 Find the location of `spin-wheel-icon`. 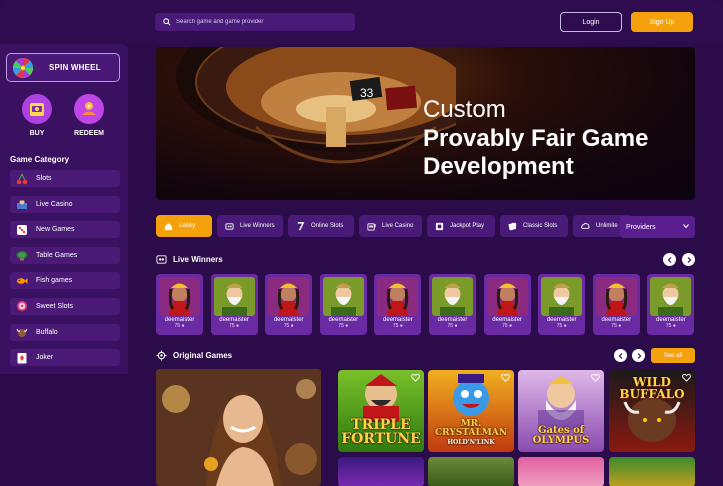

spin-wheel-icon is located at coordinates (23, 67).